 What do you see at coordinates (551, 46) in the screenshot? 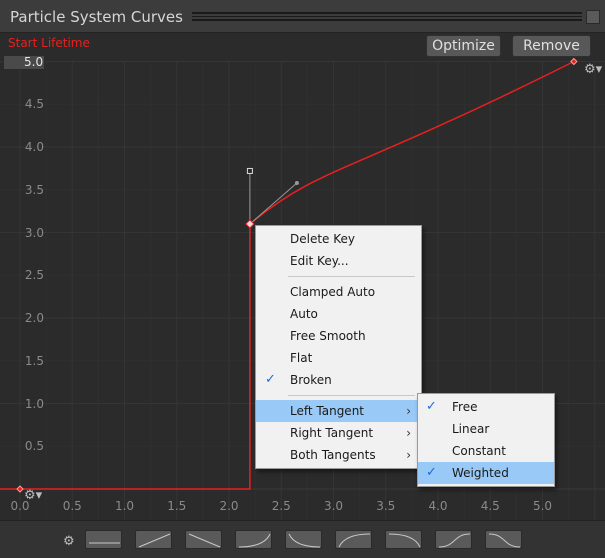
I see `remove-button: Remove` at bounding box center [551, 46].